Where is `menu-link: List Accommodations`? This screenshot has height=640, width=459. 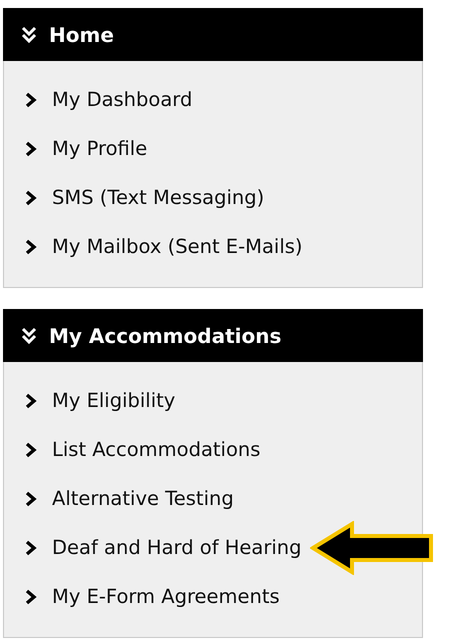
menu-link: List Accommodations is located at coordinates (156, 449).